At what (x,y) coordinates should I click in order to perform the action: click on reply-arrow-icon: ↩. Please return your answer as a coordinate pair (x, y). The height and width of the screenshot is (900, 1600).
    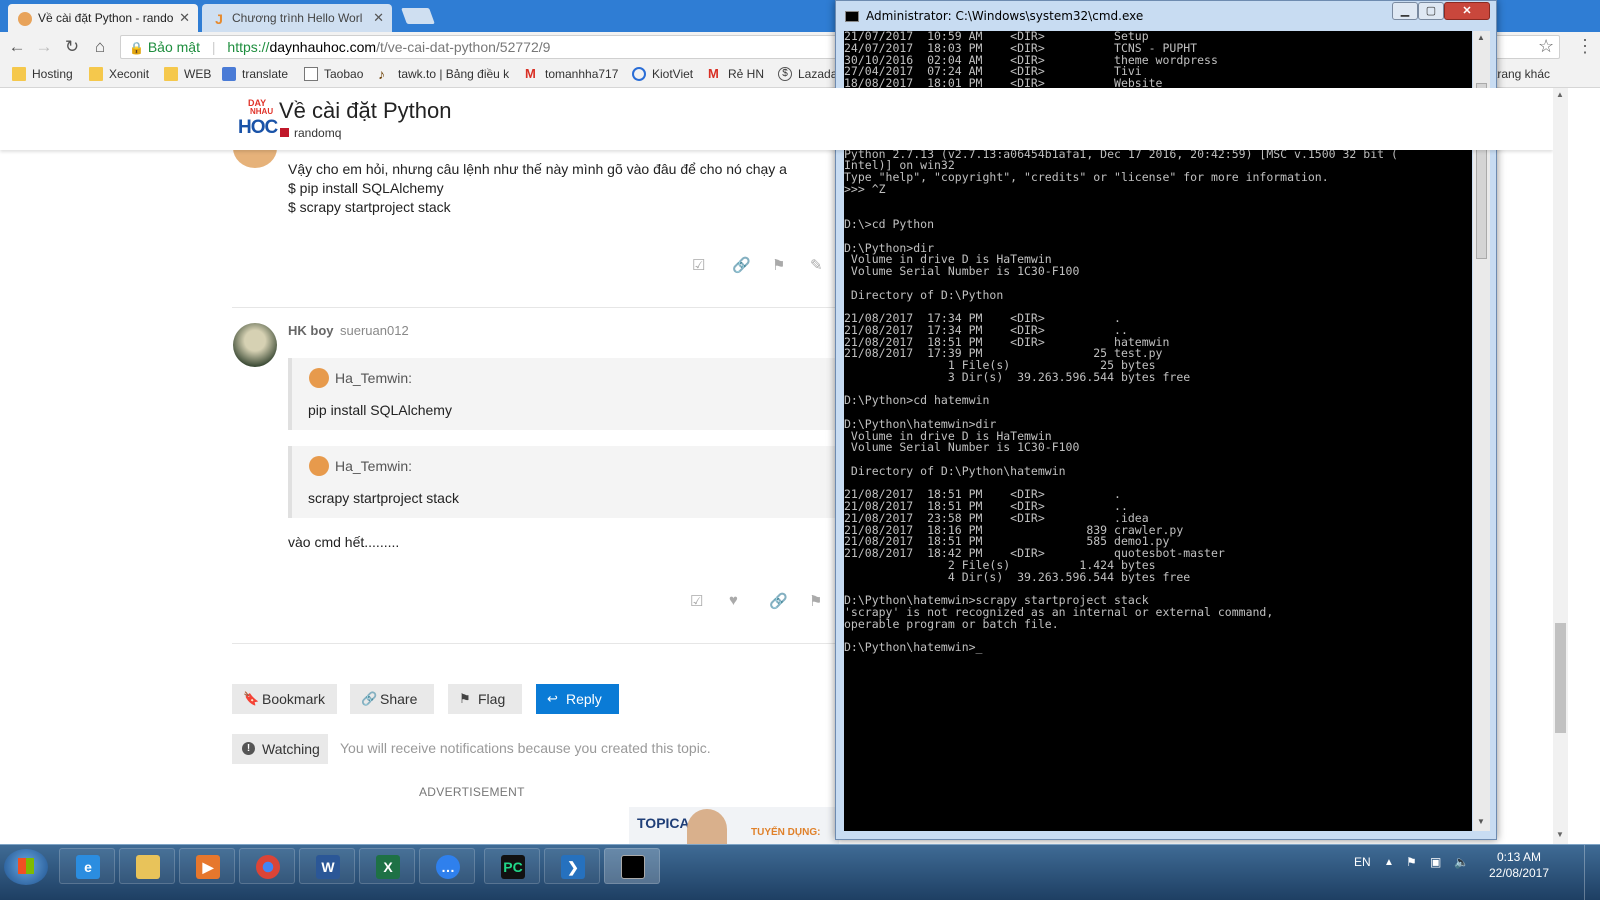
    Looking at the image, I should click on (552, 698).